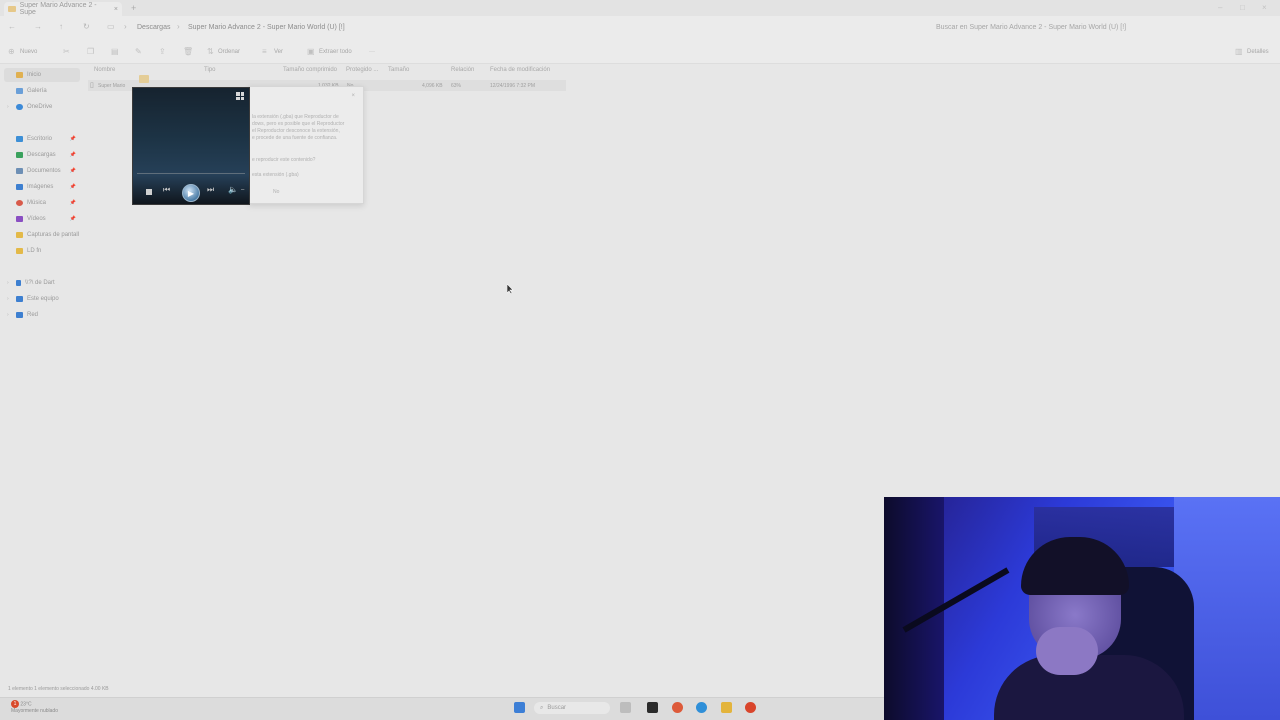  I want to click on sidebar-item-gallery: Galería, so click(42, 91).